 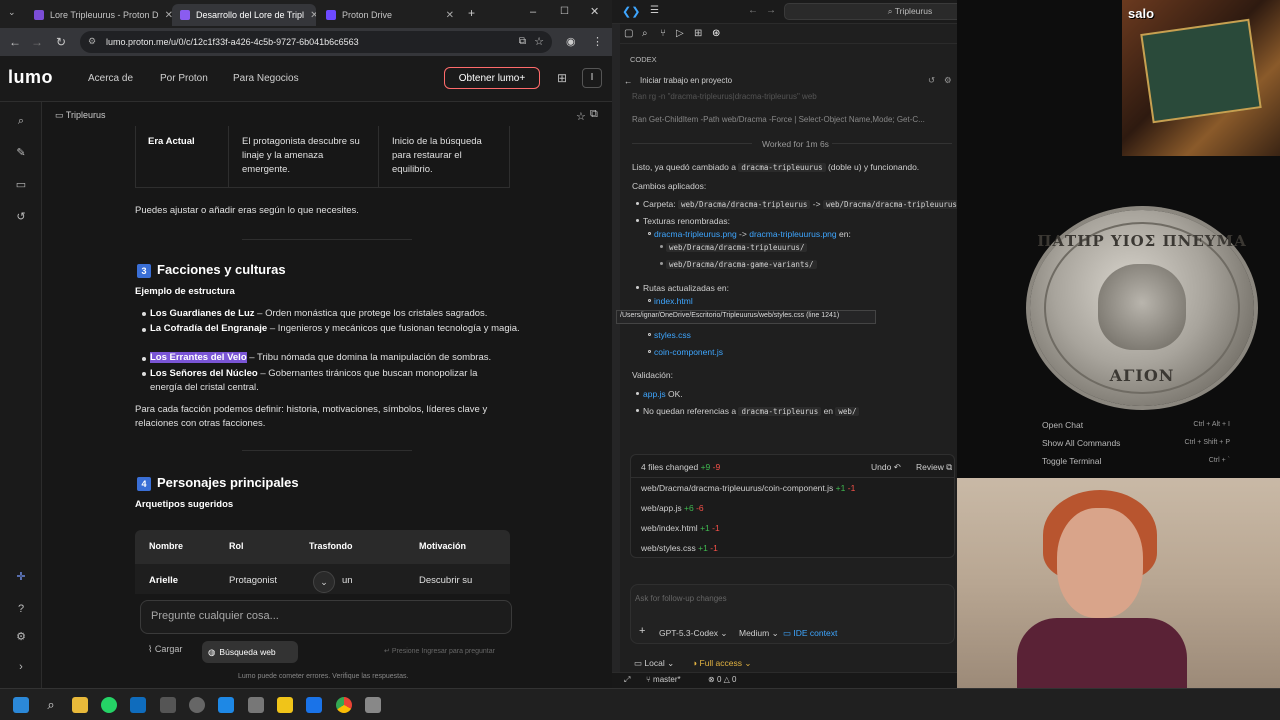 I want to click on validacion-item: app.js OK., so click(x=663, y=394).